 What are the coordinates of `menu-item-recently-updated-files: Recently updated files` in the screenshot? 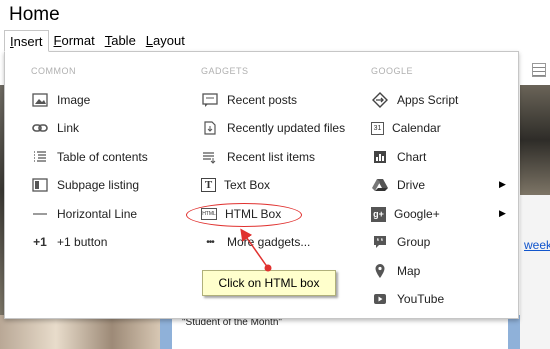 It's located at (273, 128).